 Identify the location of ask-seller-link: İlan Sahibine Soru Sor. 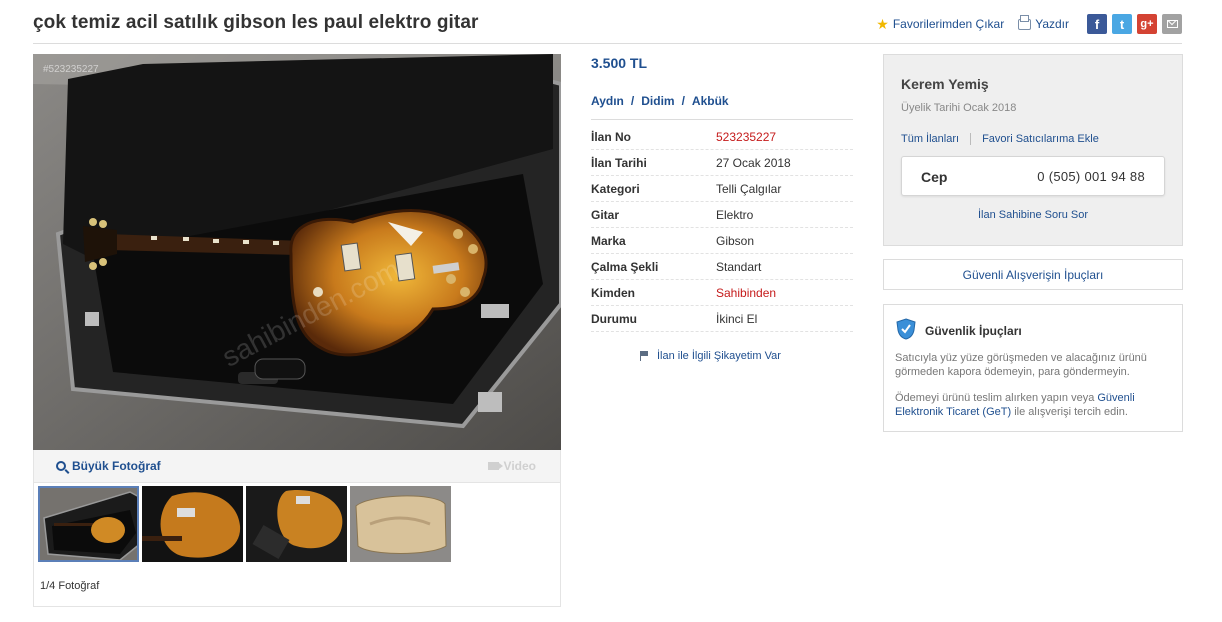
(1033, 215).